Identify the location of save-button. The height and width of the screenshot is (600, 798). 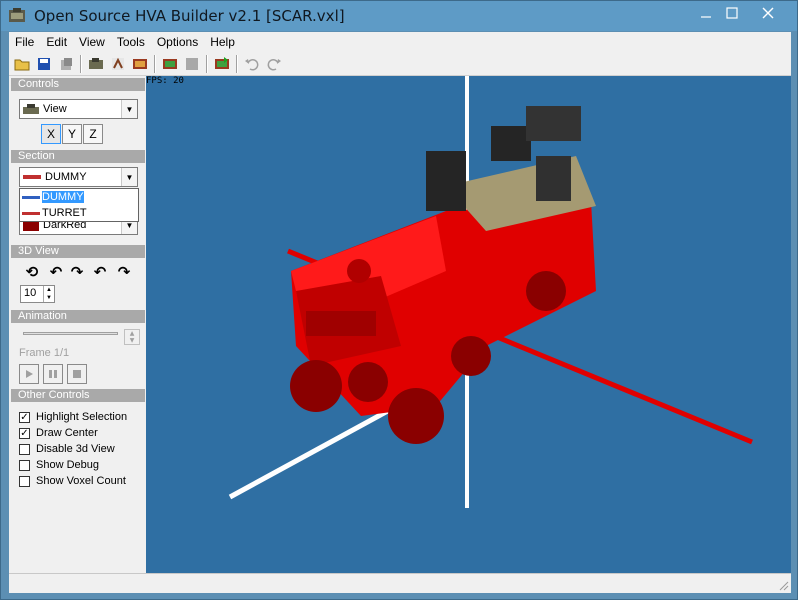
(44, 64).